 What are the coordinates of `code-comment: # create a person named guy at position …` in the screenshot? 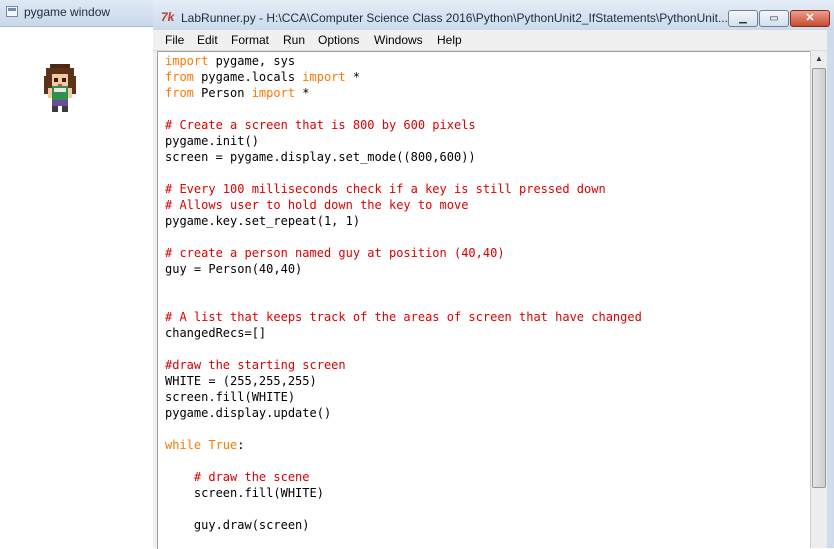 It's located at (335, 253).